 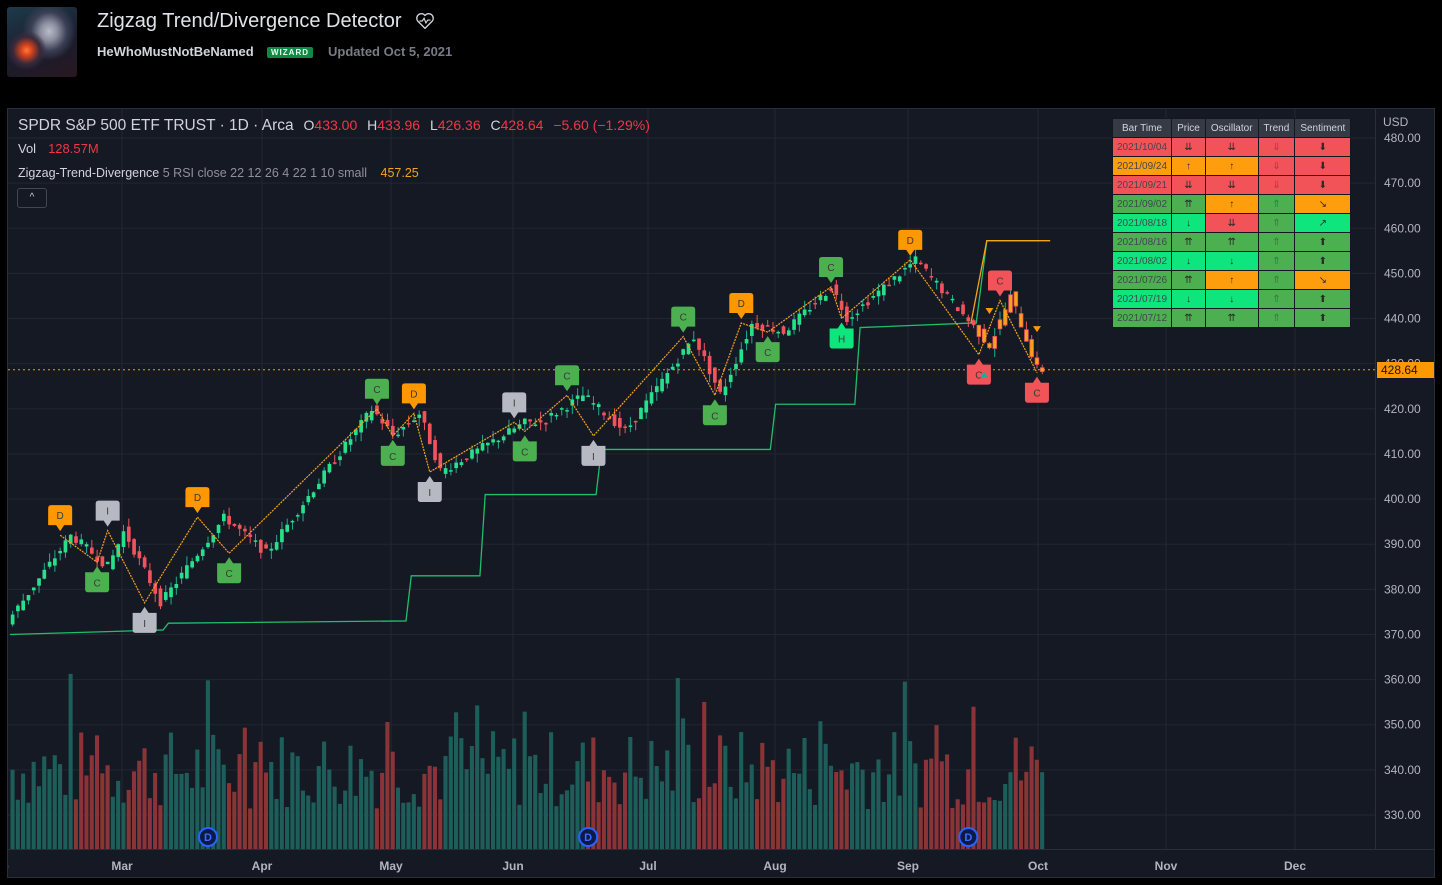 I want to click on pivot-label-text: D, so click(x=741, y=304).